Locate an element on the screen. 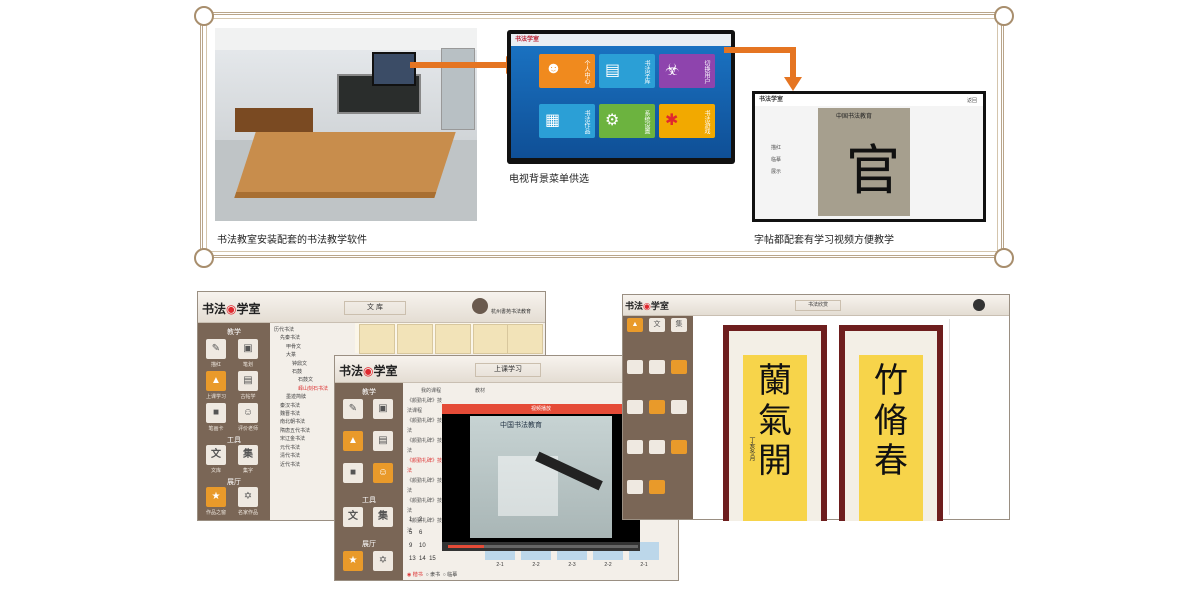 The width and height of the screenshot is (1200, 597). sidebar-section-title: 展厅 is located at coordinates (234, 482).